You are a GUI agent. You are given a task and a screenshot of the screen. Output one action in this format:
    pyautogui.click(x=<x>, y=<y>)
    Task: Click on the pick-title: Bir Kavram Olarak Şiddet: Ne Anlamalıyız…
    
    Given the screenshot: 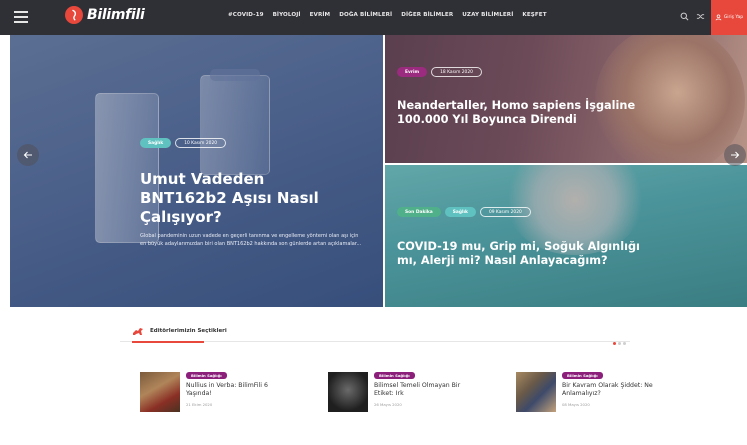 What is the action you would take?
    pyautogui.click(x=614, y=390)
    